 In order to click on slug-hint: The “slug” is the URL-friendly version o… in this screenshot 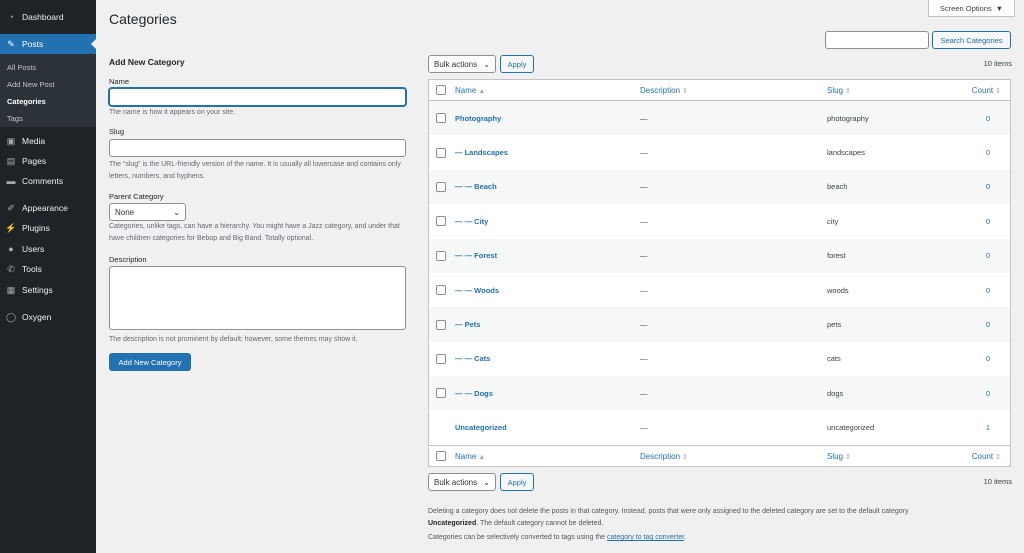, I will do `click(255, 170)`.